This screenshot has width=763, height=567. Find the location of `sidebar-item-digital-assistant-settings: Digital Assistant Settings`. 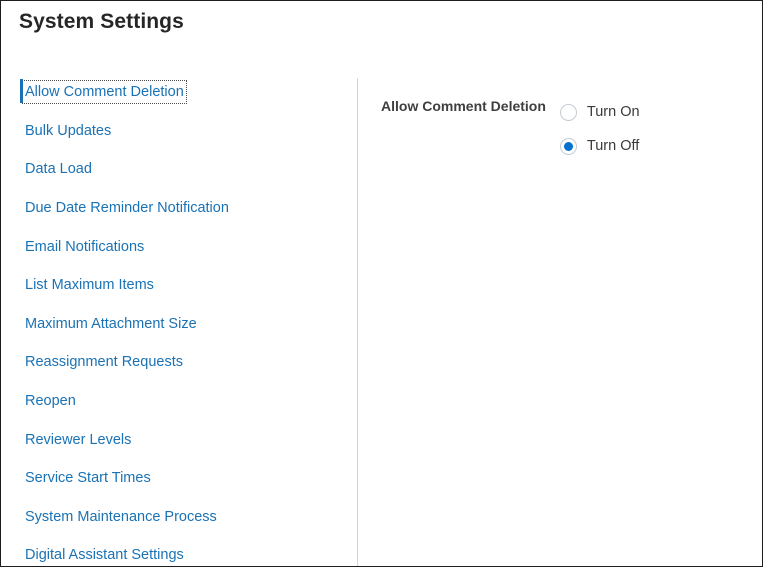

sidebar-item-digital-assistant-settings: Digital Assistant Settings is located at coordinates (179, 551).